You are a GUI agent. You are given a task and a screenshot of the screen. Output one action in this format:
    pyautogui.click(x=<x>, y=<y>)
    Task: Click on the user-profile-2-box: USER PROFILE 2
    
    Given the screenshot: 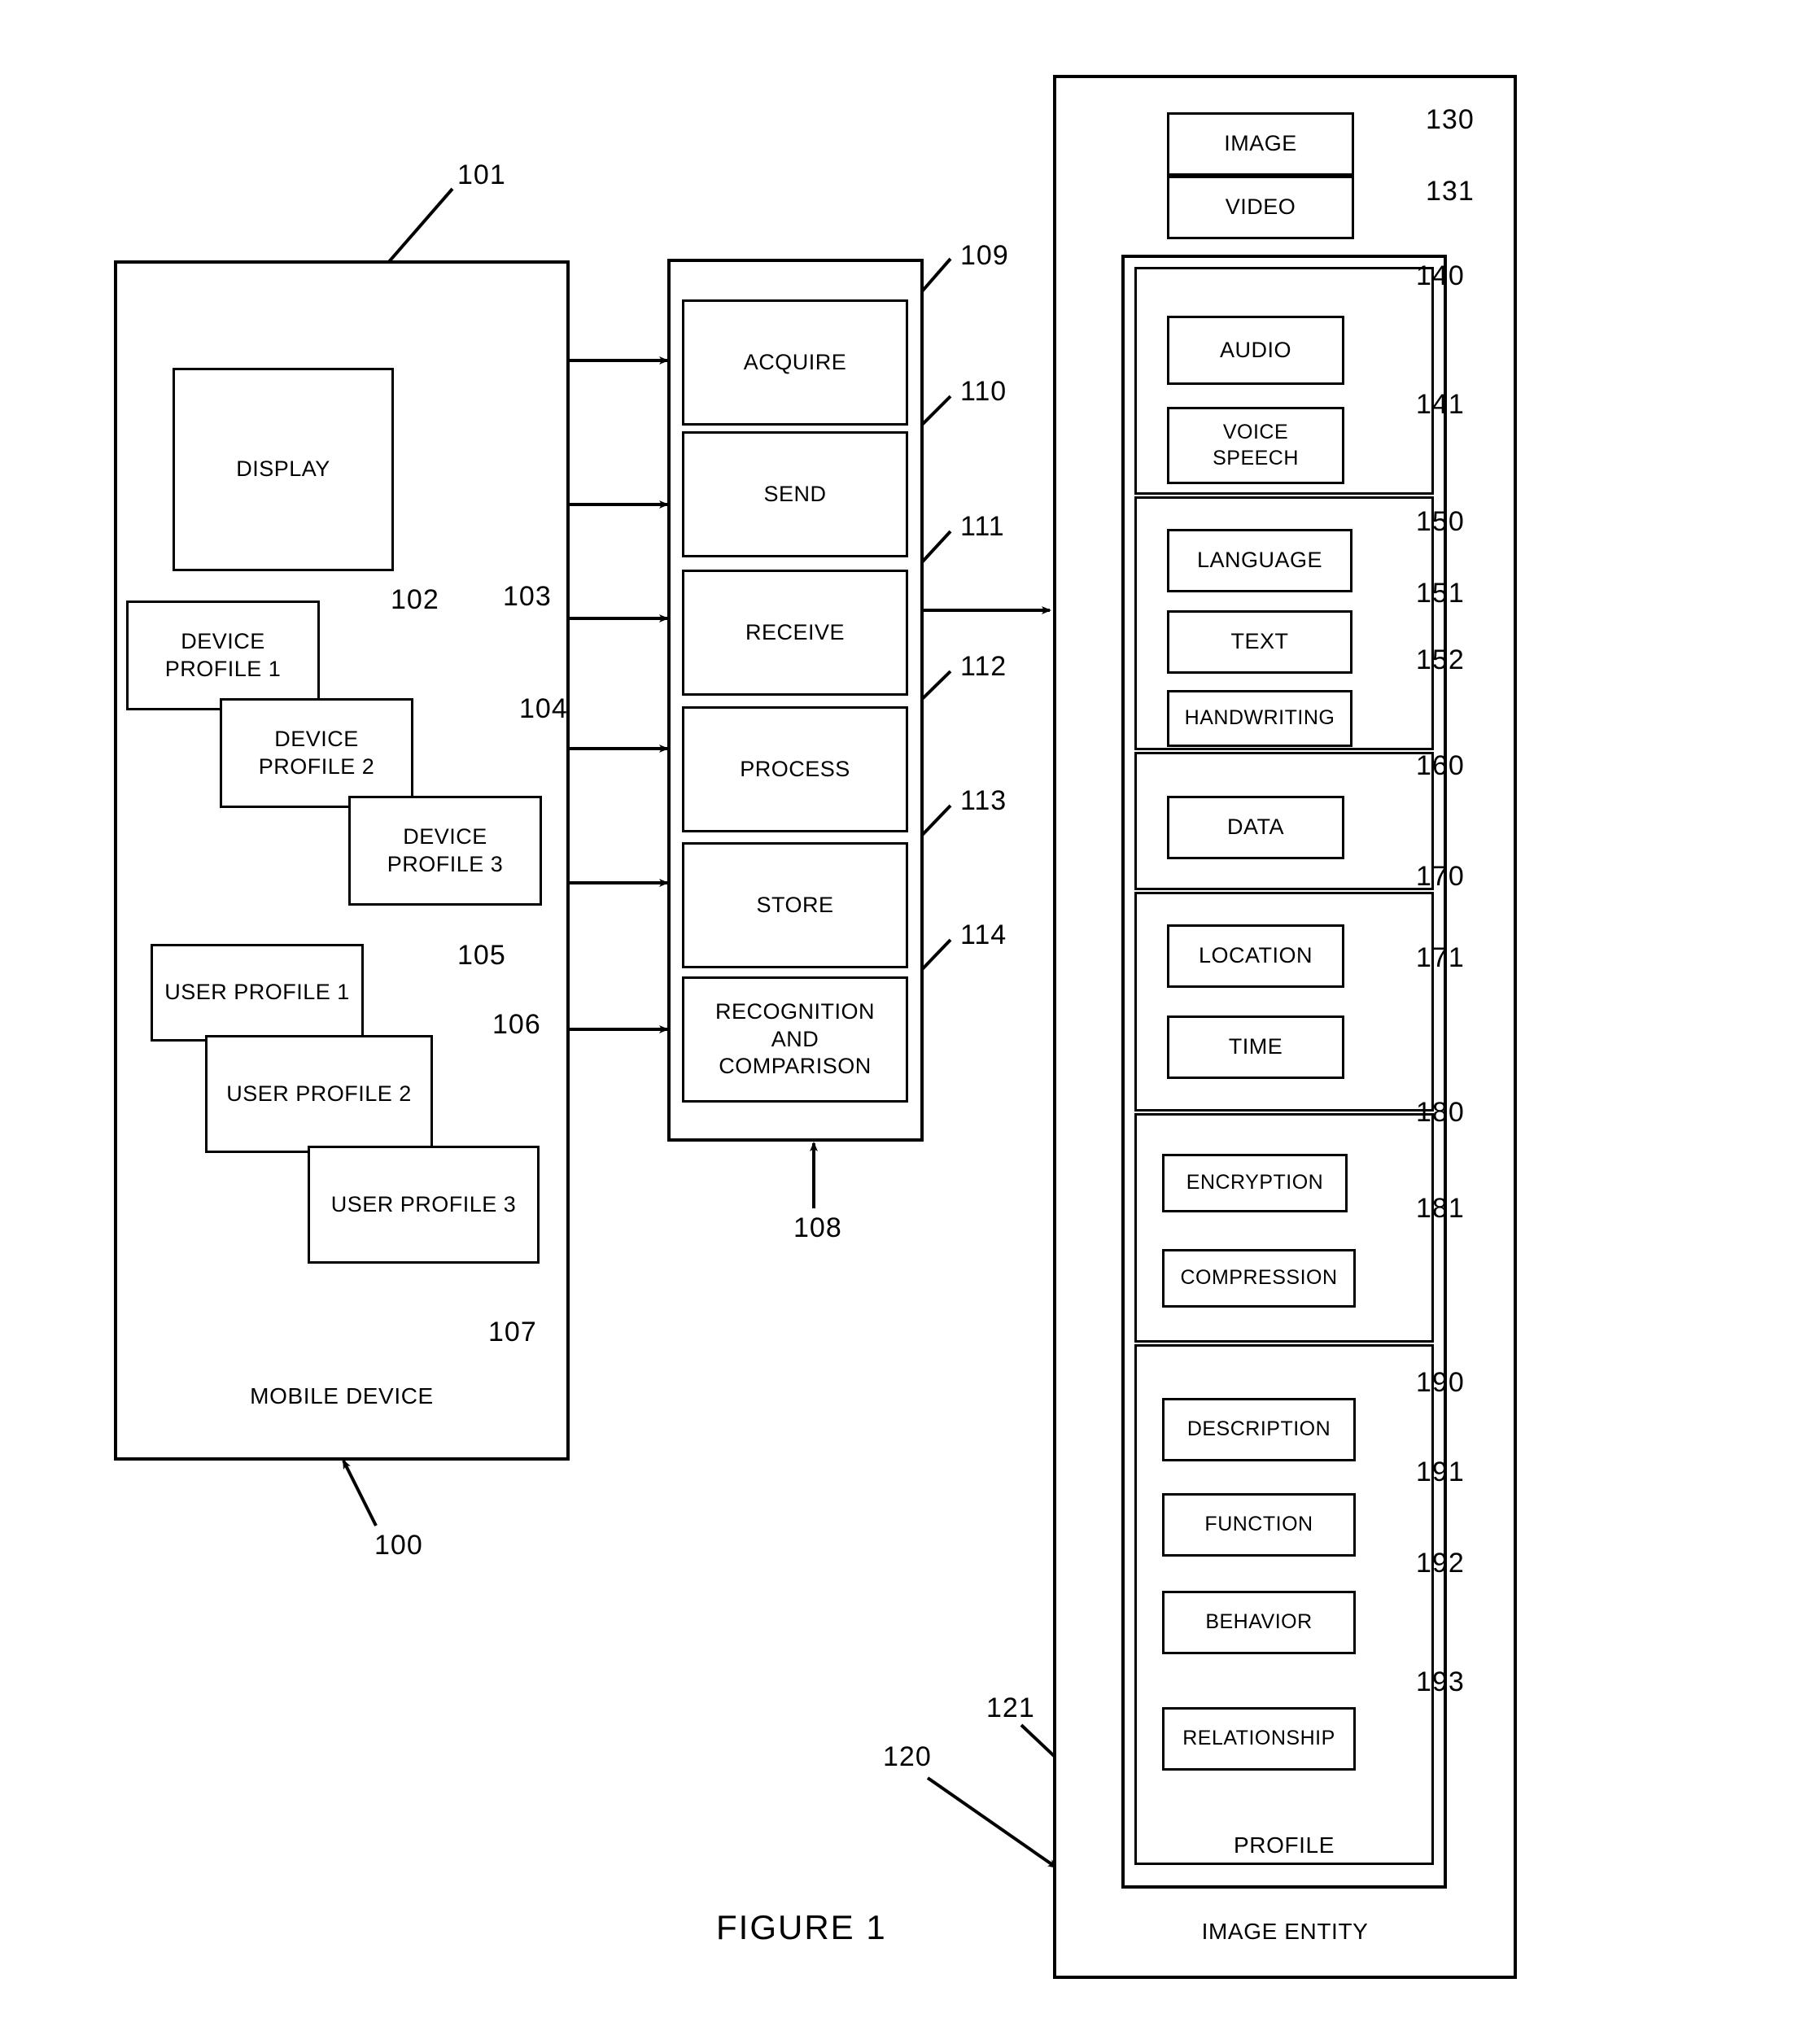 What is the action you would take?
    pyautogui.click(x=319, y=1094)
    